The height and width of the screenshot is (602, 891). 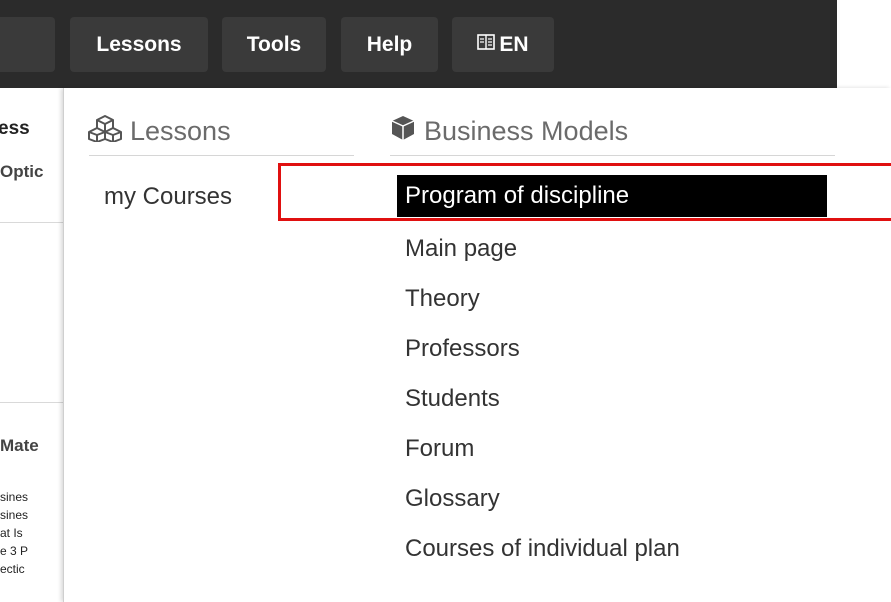 What do you see at coordinates (486, 44) in the screenshot?
I see `globe-book-icon` at bounding box center [486, 44].